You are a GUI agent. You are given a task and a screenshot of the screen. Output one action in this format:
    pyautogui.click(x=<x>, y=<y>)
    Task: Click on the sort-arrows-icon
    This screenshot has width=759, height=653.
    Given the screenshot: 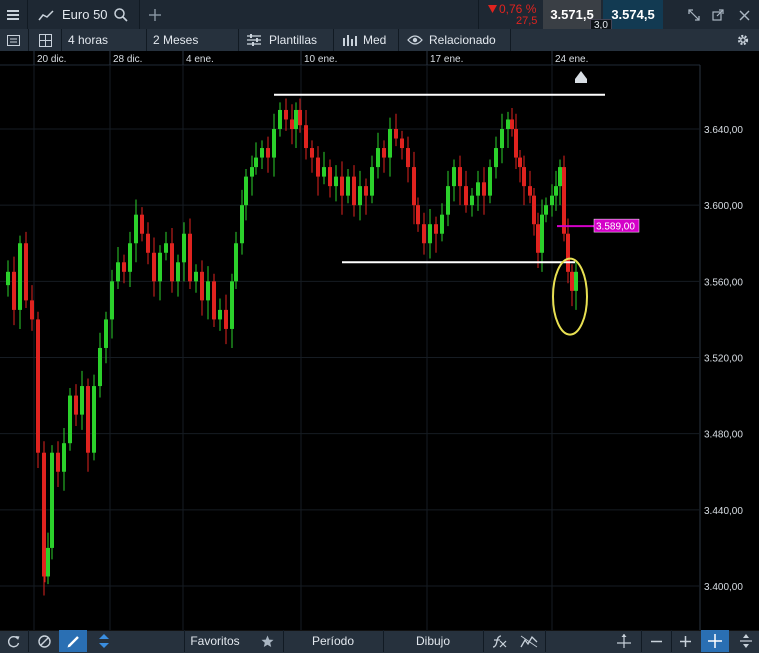 What is the action you would take?
    pyautogui.click(x=104, y=641)
    